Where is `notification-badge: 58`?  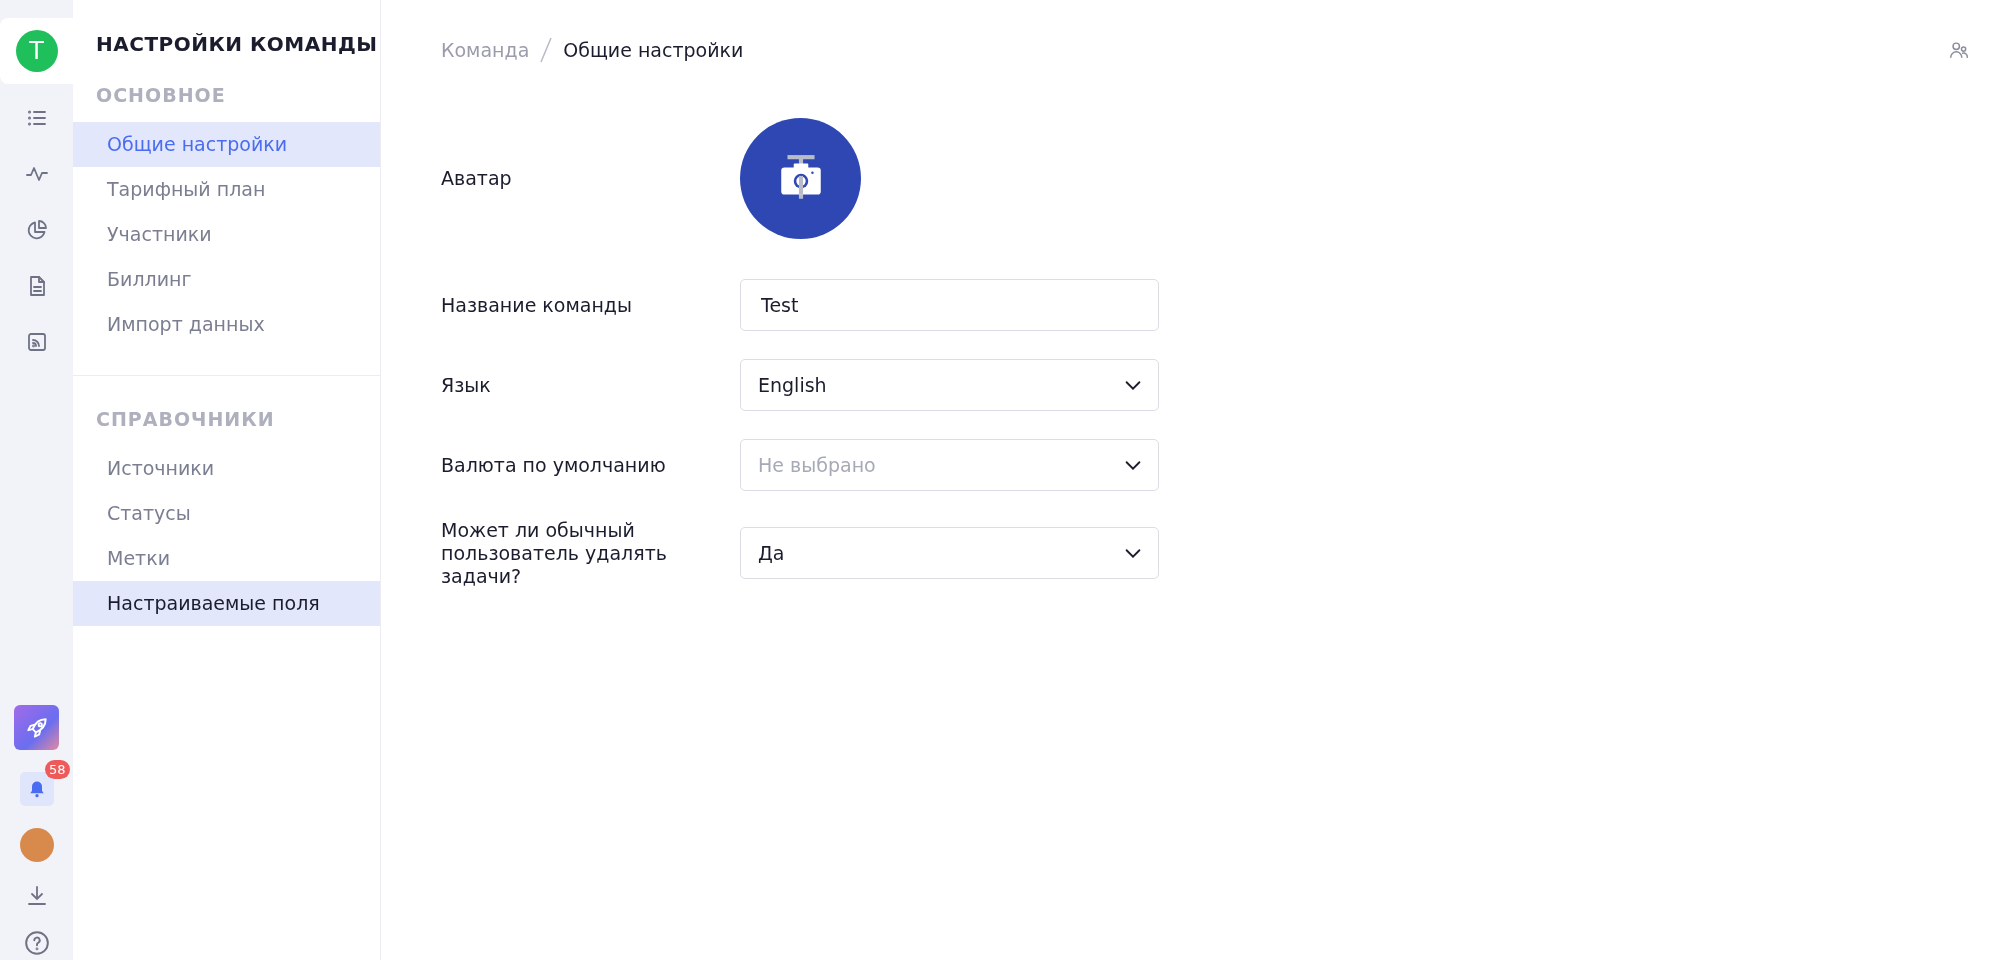
notification-badge: 58 is located at coordinates (57, 769).